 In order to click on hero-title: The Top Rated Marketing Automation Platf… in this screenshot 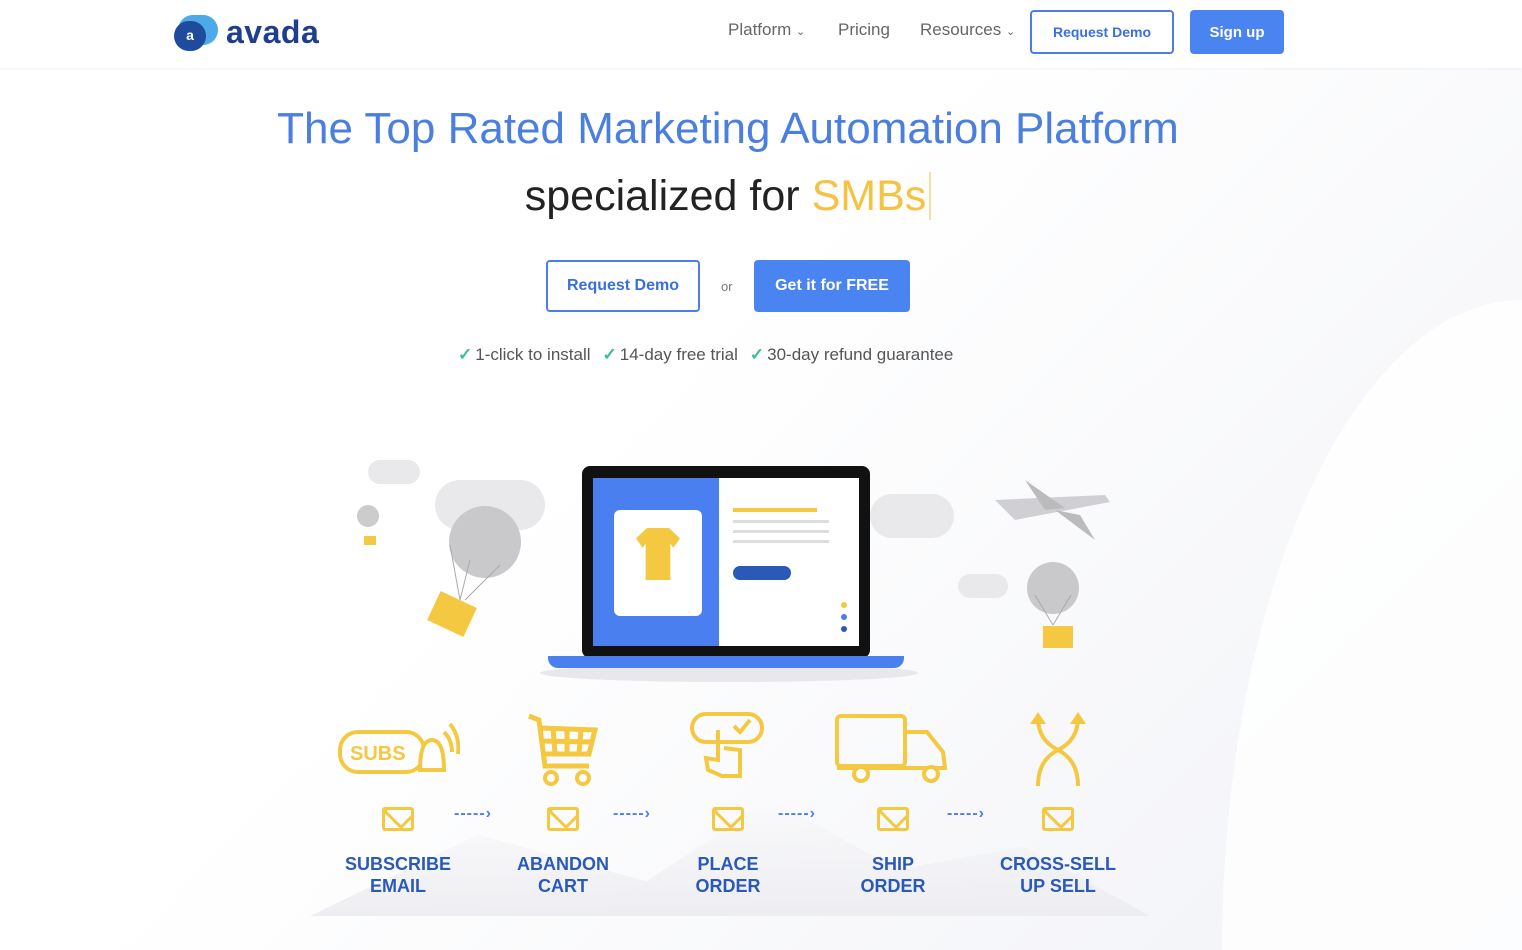, I will do `click(728, 128)`.